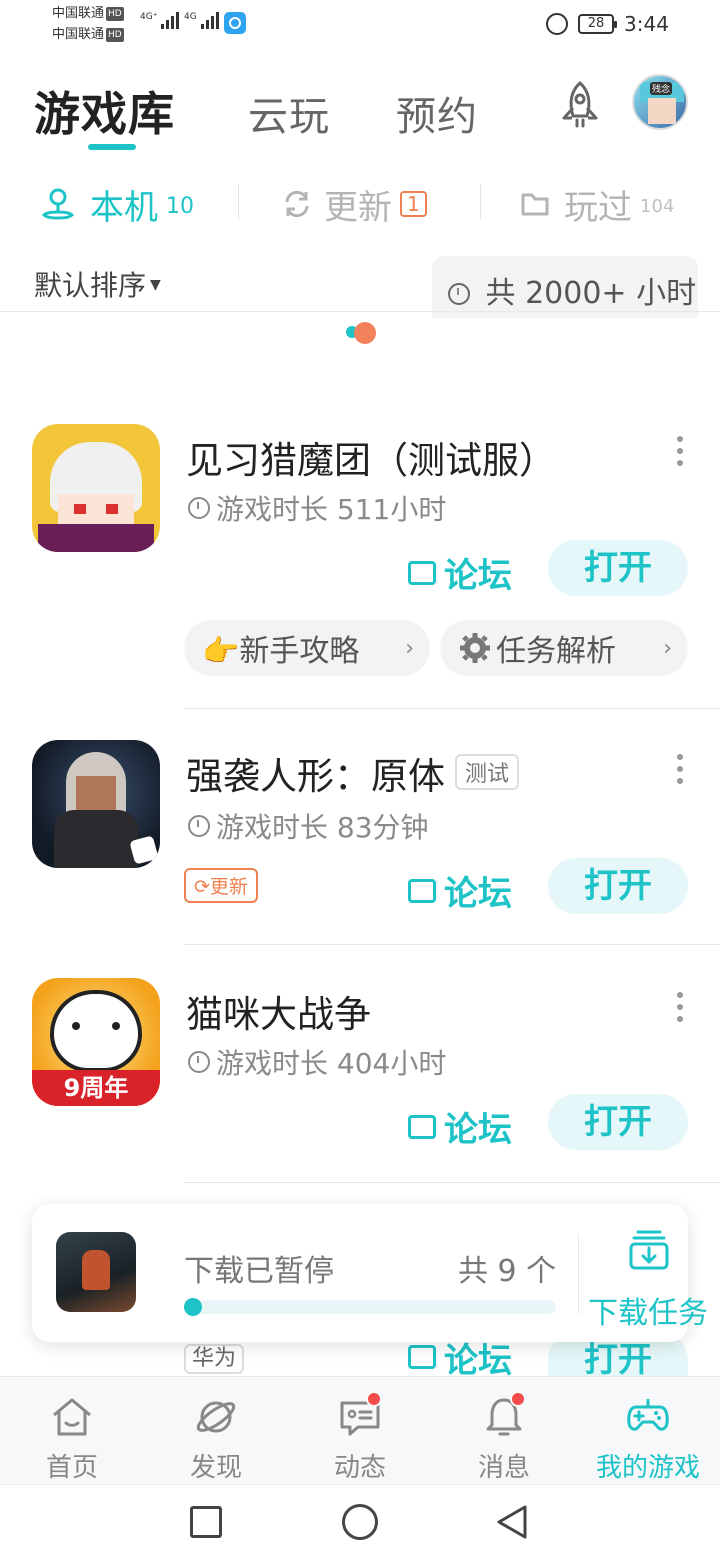 This screenshot has height=1560, width=720. What do you see at coordinates (88, 13) in the screenshot?
I see `carrier-1: 中国联通 HD` at bounding box center [88, 13].